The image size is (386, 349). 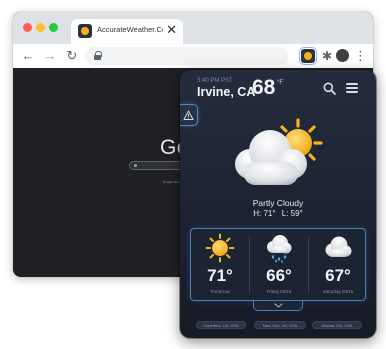 What do you see at coordinates (327, 56) in the screenshot?
I see `extensions-puzzle-icon: ✱` at bounding box center [327, 56].